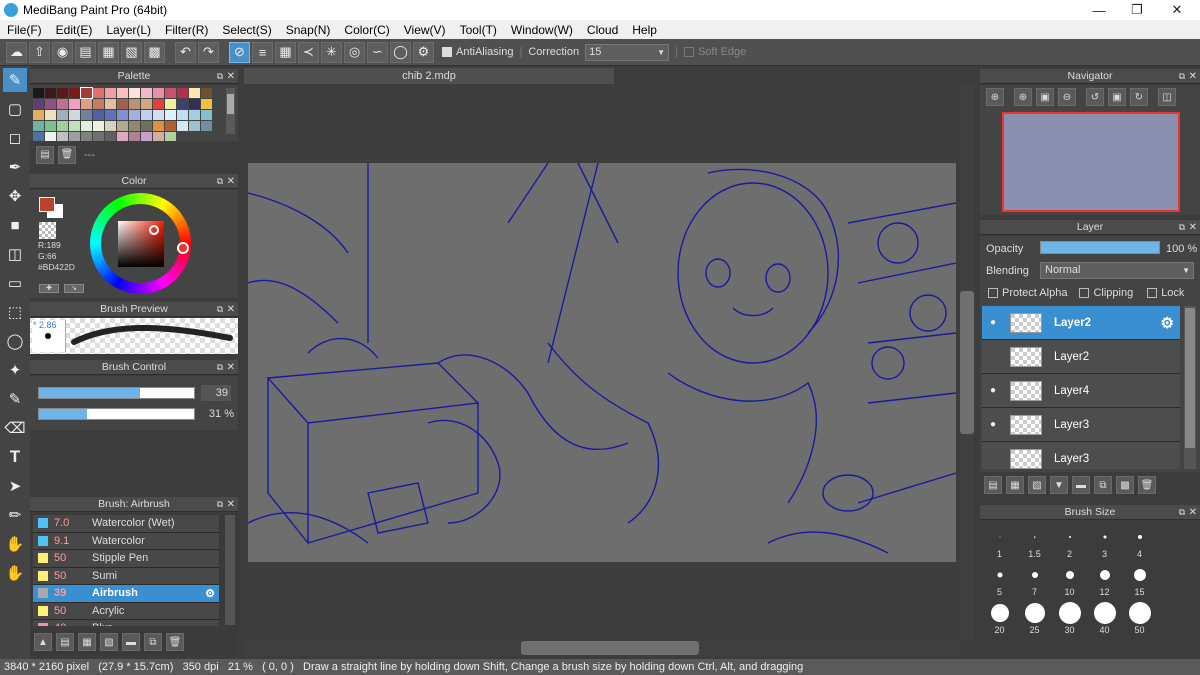  Describe the element at coordinates (1067, 97) in the screenshot. I see `zoom-out-icon: ⊖` at that location.